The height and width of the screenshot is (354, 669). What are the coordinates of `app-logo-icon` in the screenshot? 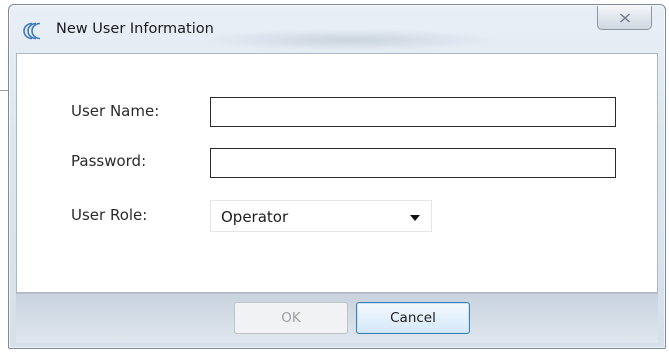 It's located at (33, 31).